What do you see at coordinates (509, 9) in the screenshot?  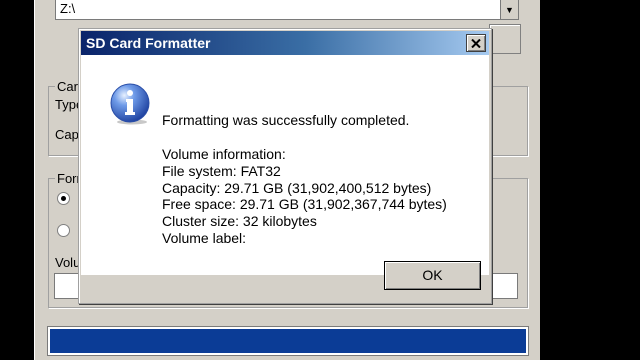 I see `dropdown-arrow-icon: ▼` at bounding box center [509, 9].